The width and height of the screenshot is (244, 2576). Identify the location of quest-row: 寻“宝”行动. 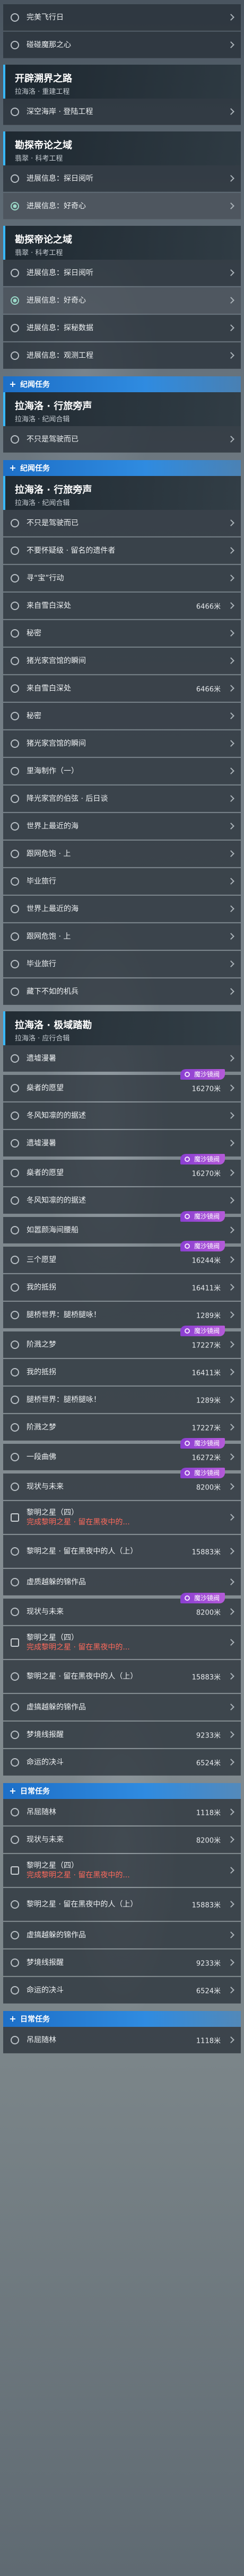
(122, 578).